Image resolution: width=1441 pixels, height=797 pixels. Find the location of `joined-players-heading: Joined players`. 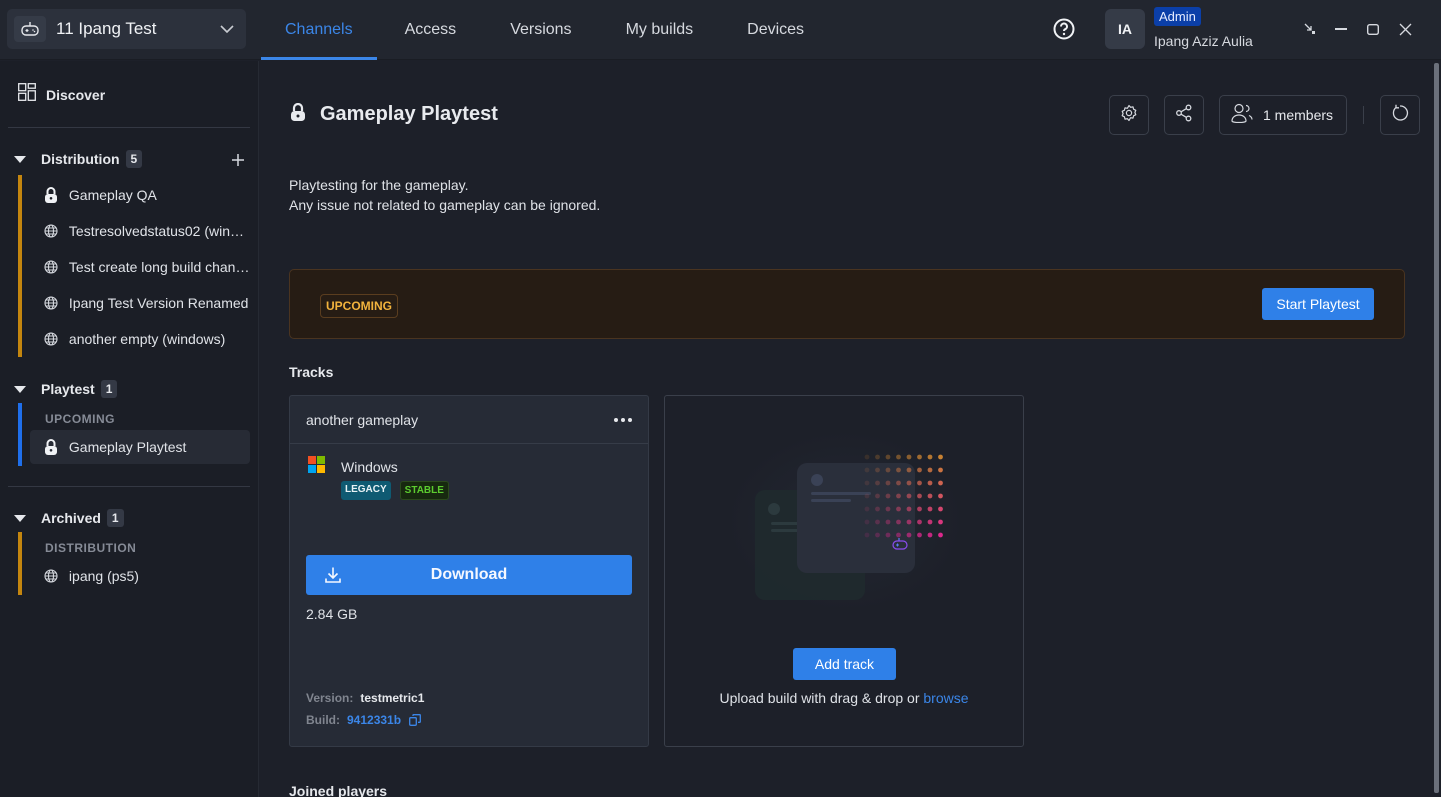

joined-players-heading: Joined players is located at coordinates (338, 790).